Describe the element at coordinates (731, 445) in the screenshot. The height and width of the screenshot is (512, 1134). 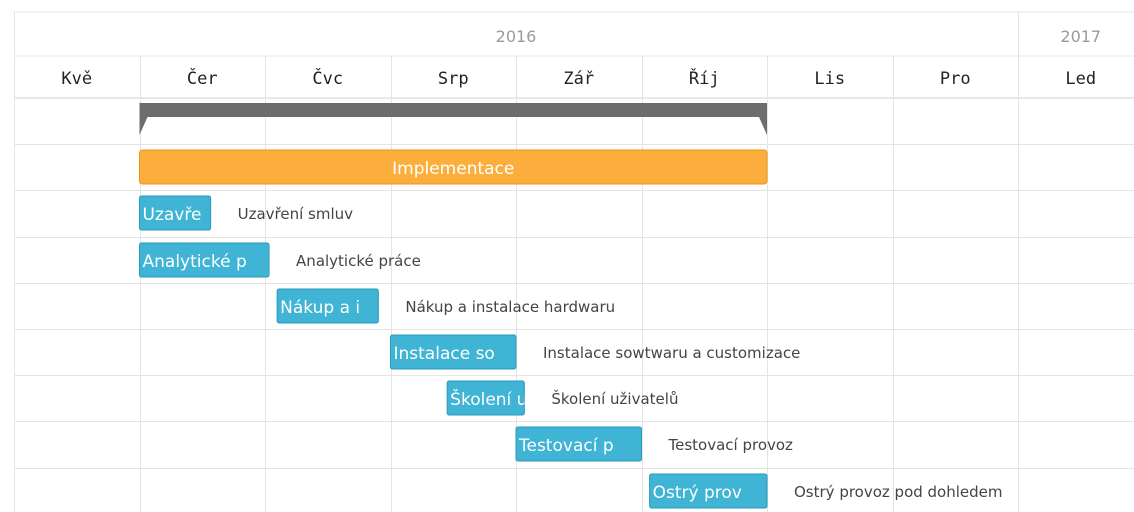
I see `task-label: Testovací provoz` at that location.